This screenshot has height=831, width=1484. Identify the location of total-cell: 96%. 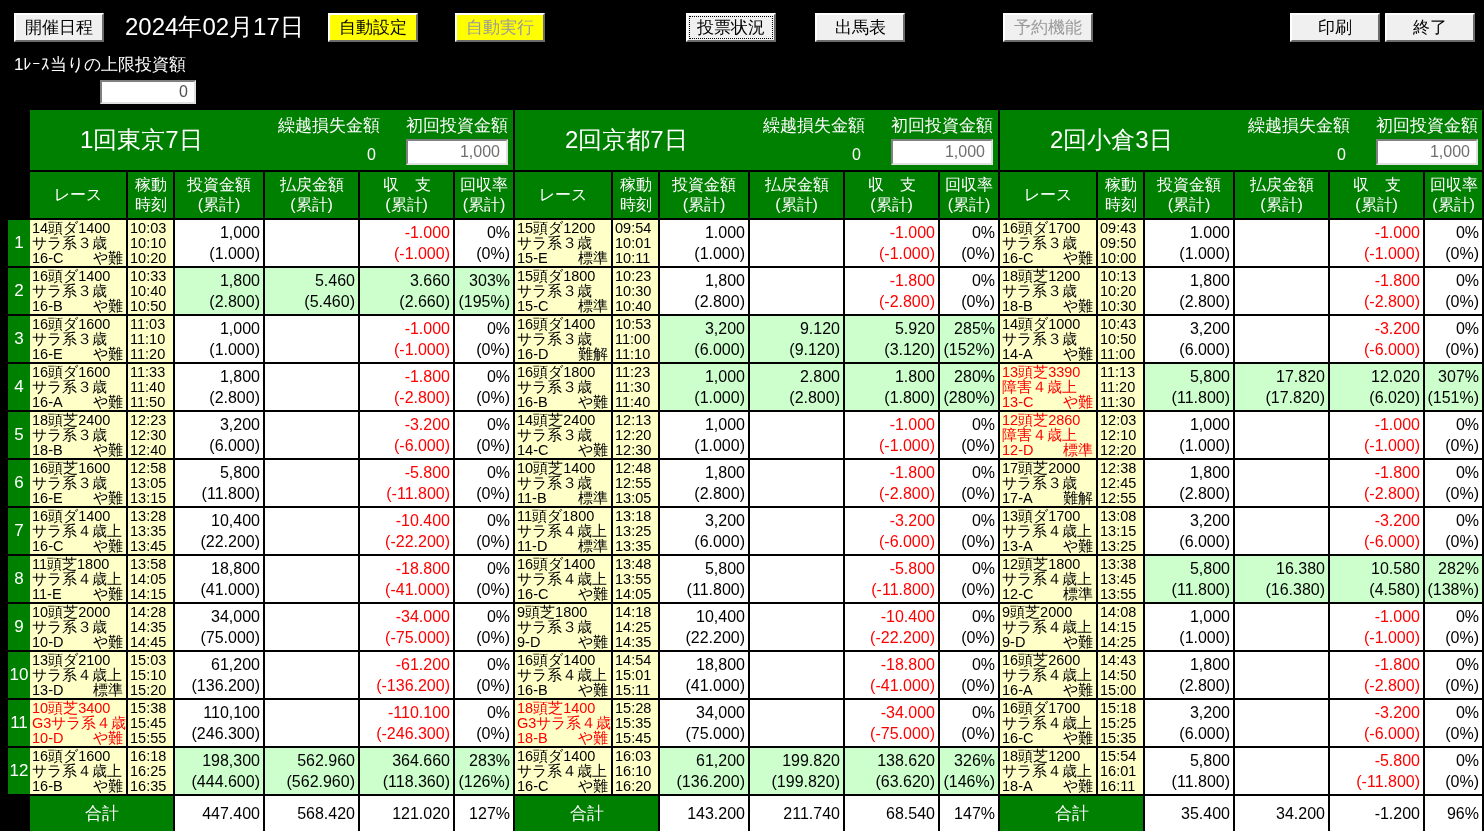
(1454, 813).